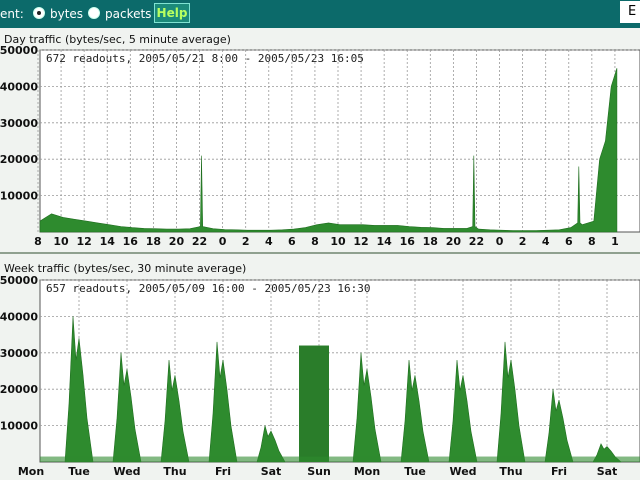 The image size is (640, 480). What do you see at coordinates (319, 471) in the screenshot?
I see `x-tick-label: Sun` at bounding box center [319, 471].